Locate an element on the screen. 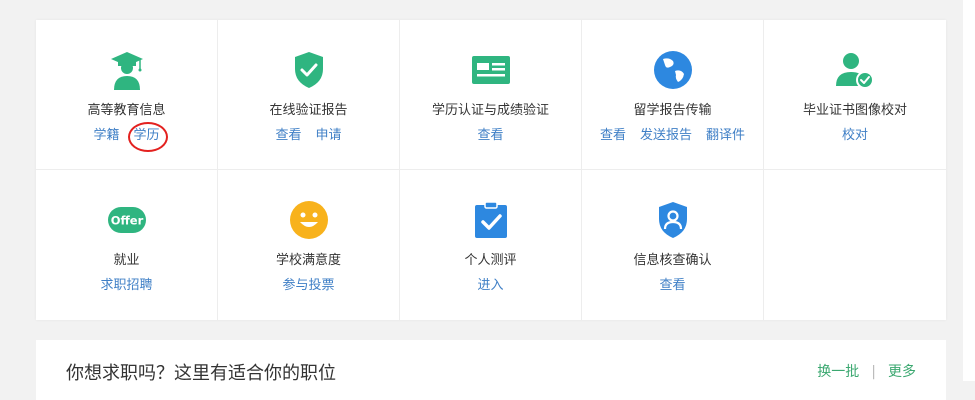 This screenshot has width=975, height=400. svg-text: Offer is located at coordinates (126, 221).